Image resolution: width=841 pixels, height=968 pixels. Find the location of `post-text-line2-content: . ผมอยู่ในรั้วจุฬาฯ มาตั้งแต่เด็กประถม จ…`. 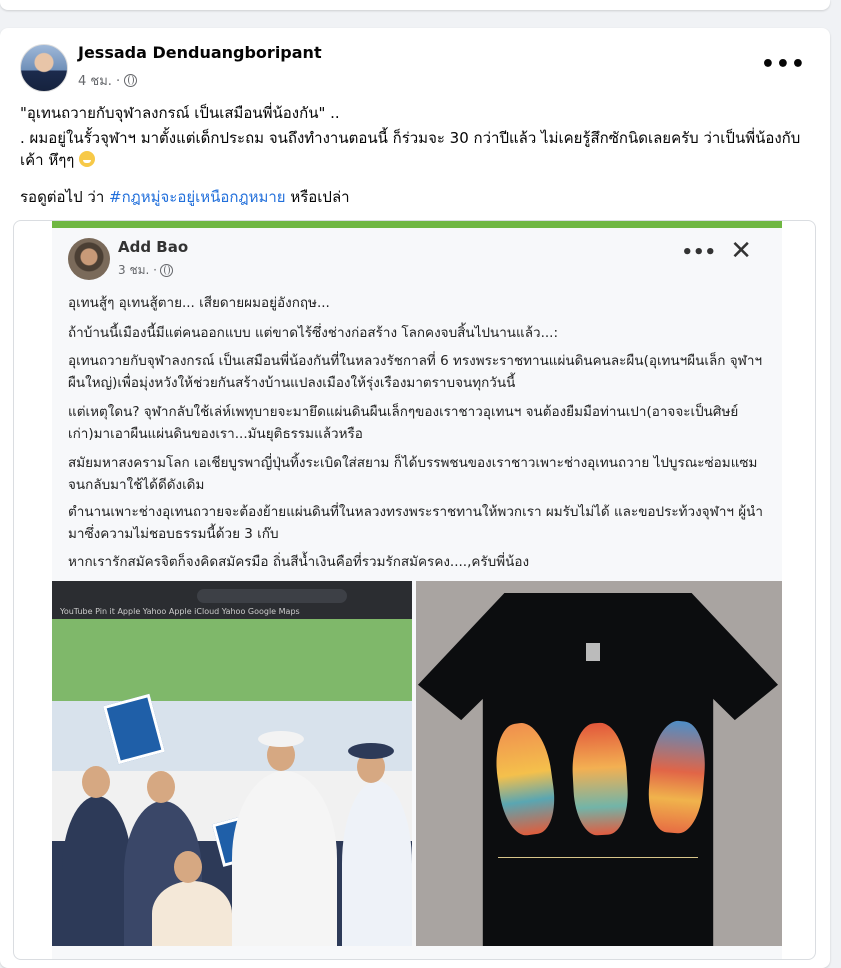

post-text-line2-content: . ผมอยู่ในรั้วจุฬาฯ มาตั้งแต่เด็กประถม จ… is located at coordinates (410, 149).